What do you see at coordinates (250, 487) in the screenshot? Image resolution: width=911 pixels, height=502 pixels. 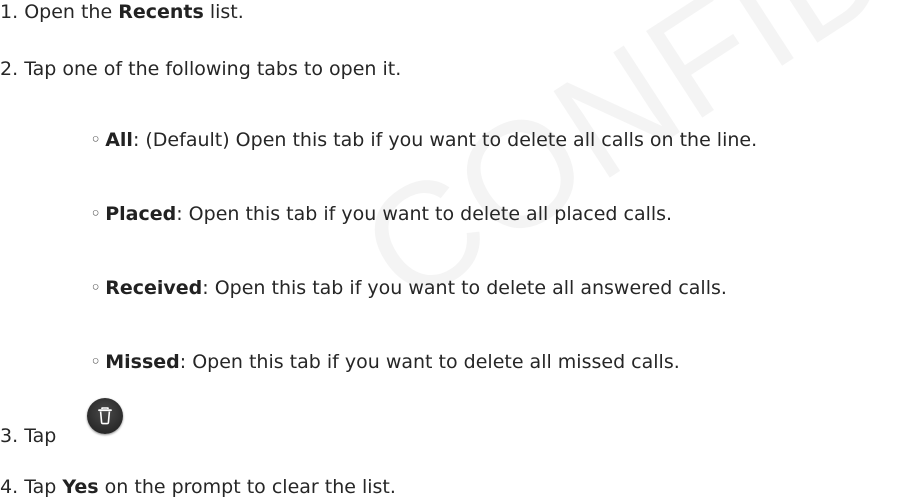 I see `step-text: on the prompt to clear the list.` at bounding box center [250, 487].